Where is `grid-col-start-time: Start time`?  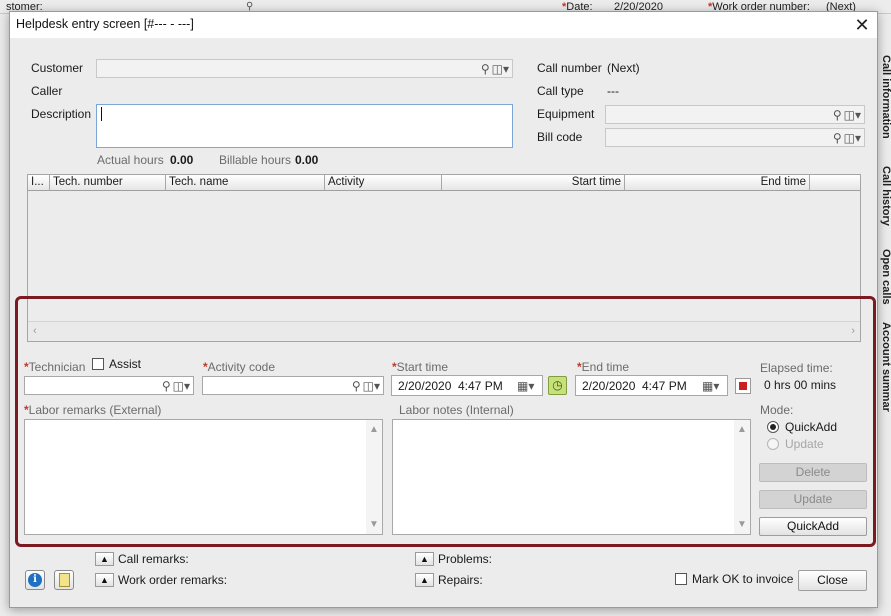
grid-col-start-time: Start time is located at coordinates (533, 183).